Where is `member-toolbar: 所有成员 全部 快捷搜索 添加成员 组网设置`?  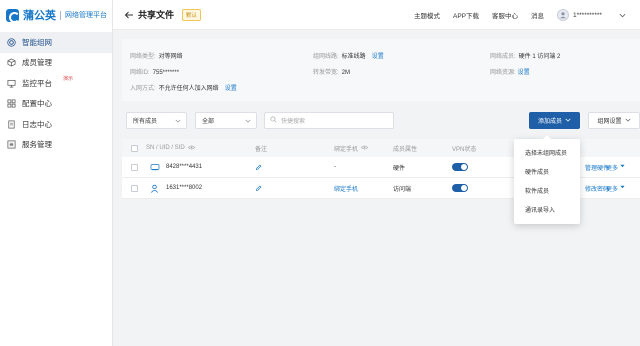
member-toolbar: 所有成员 全部 快捷搜索 添加成员 组网设置 is located at coordinates (381, 121).